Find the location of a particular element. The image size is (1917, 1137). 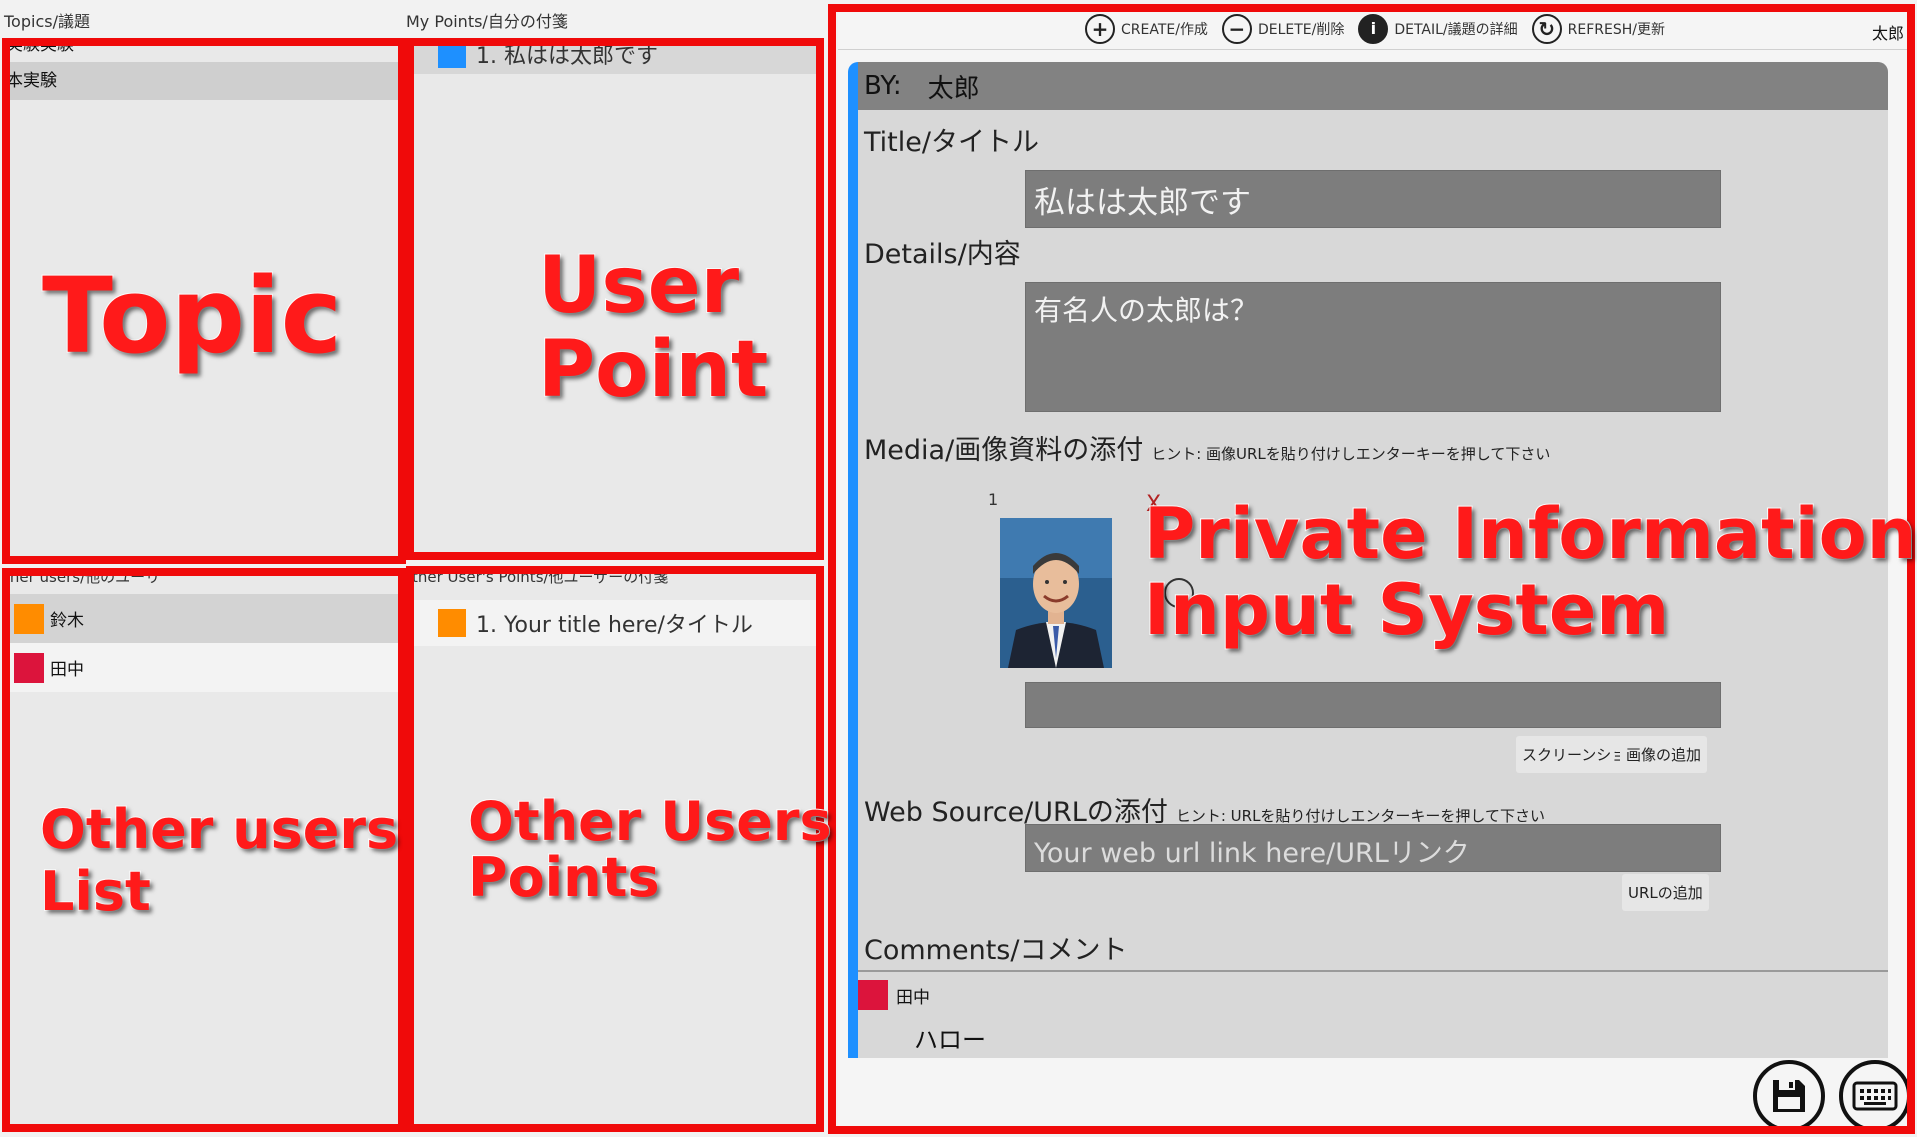

minus-icon: − is located at coordinates (1236, 28).